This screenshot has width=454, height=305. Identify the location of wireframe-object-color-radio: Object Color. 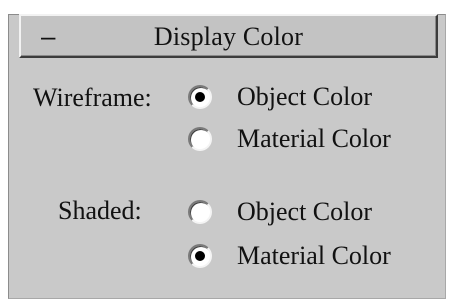
(280, 97).